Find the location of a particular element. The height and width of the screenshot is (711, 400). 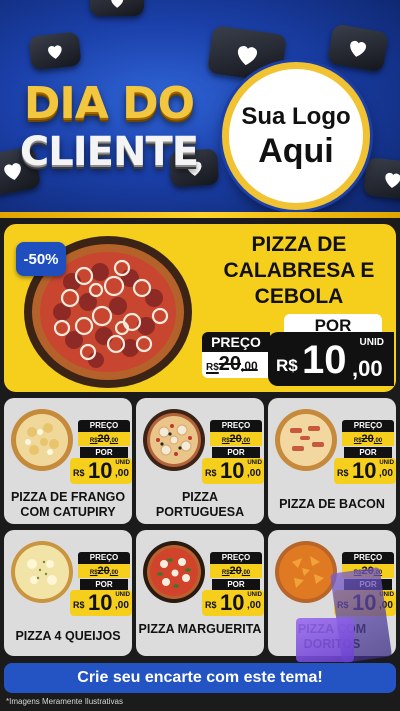

logo-text-line-1: Sua Logo is located at coordinates (296, 116).